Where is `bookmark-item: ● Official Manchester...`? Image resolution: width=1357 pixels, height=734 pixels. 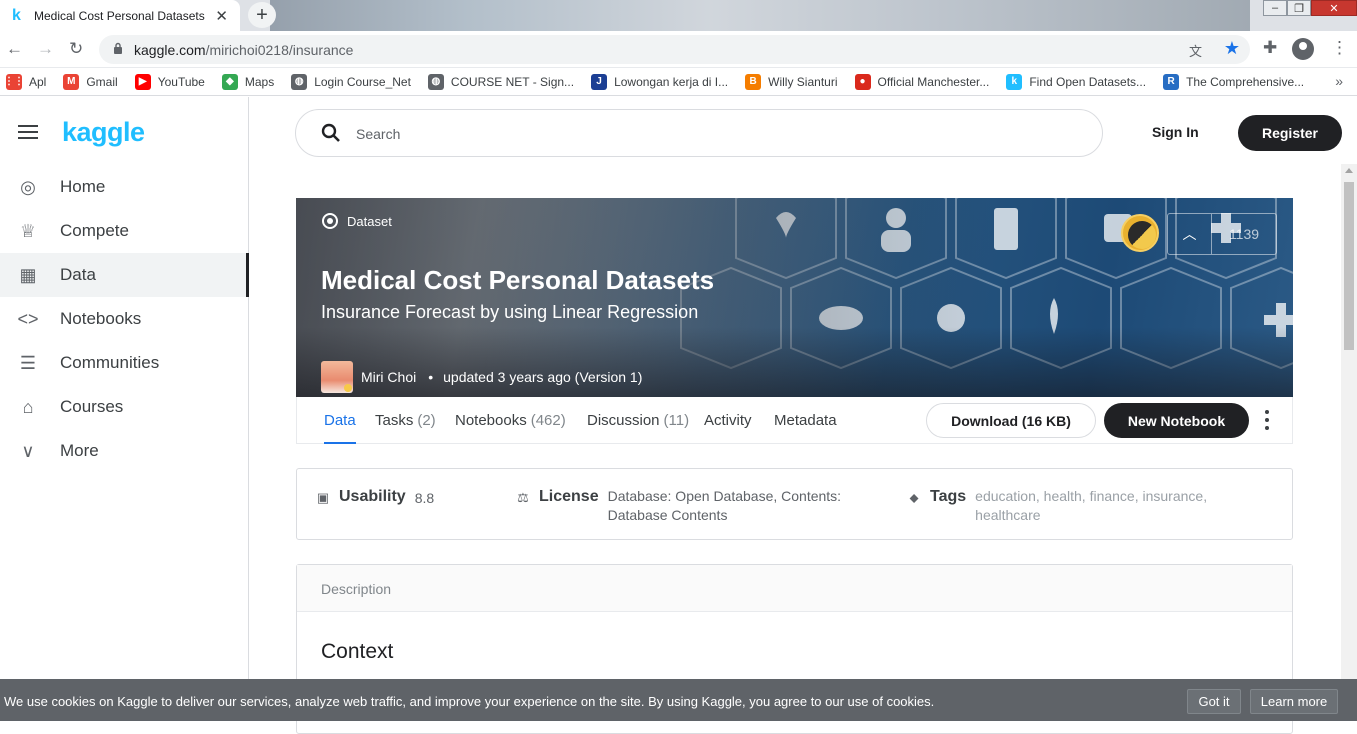
bookmark-item: ● Official Manchester... is located at coordinates (922, 81).